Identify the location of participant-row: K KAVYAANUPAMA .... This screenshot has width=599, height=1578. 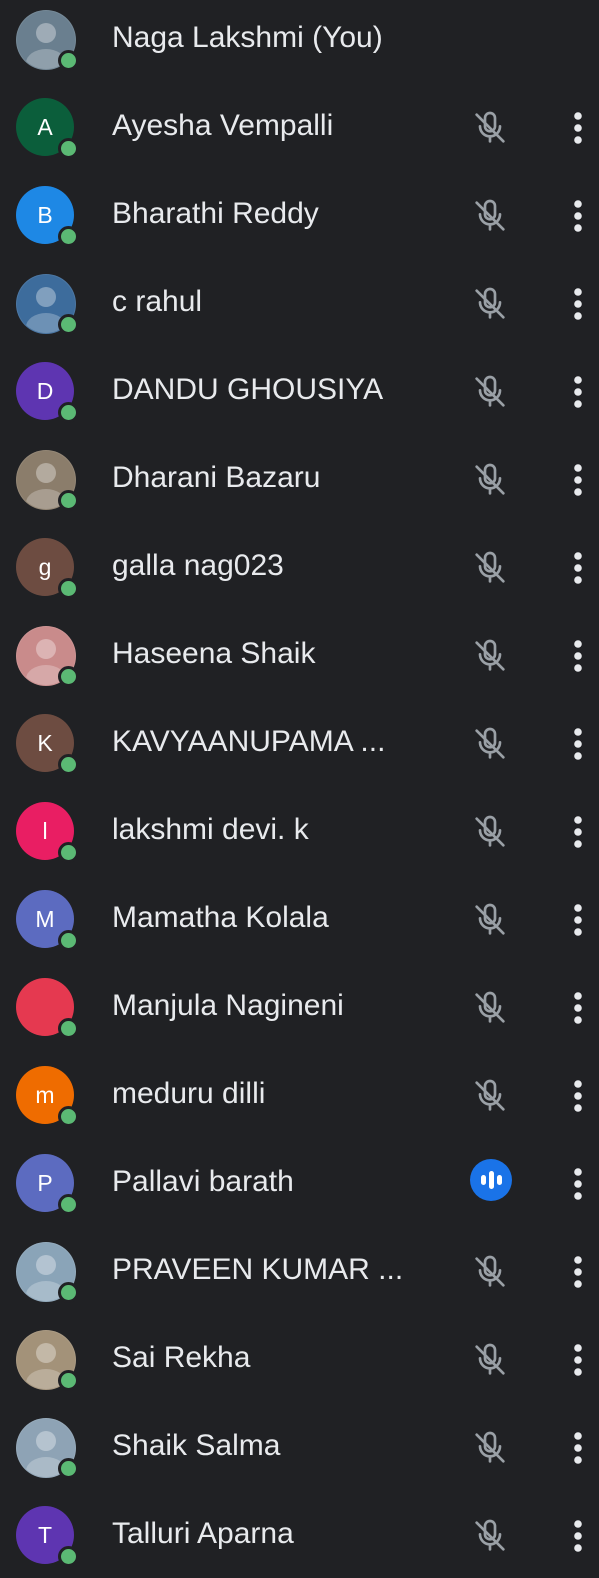
(299, 742).